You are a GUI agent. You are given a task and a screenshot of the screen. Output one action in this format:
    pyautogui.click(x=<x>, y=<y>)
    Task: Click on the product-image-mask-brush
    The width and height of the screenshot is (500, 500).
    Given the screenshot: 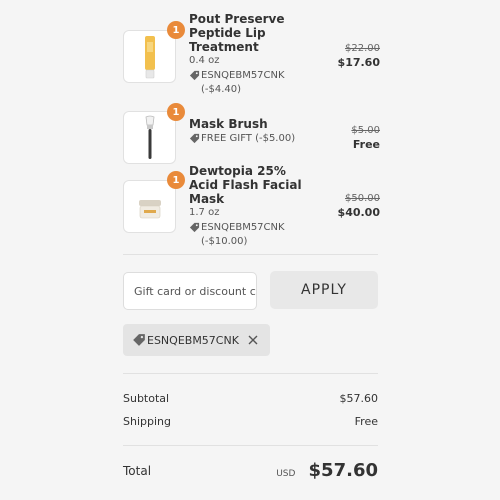 What is the action you would take?
    pyautogui.click(x=149, y=137)
    